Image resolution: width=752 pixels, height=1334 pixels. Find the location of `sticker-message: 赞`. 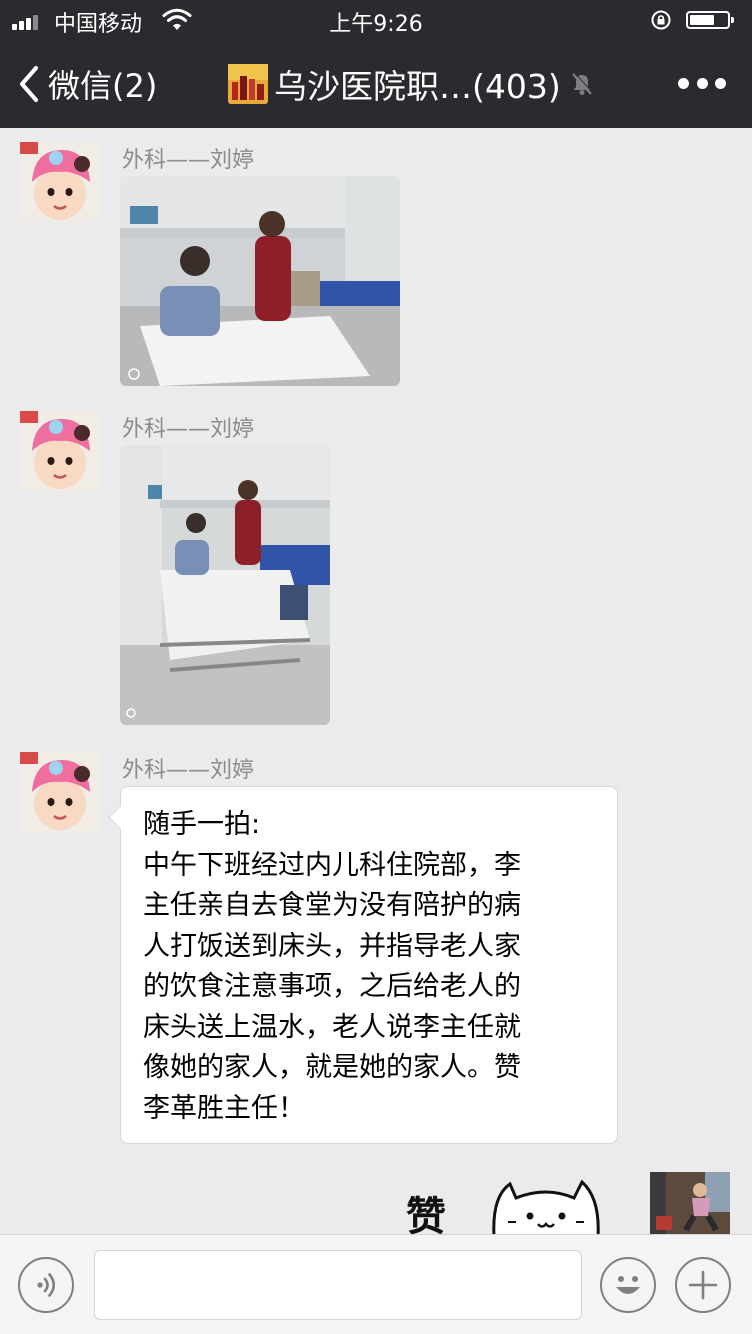

sticker-message: 赞 is located at coordinates (505, 1205).